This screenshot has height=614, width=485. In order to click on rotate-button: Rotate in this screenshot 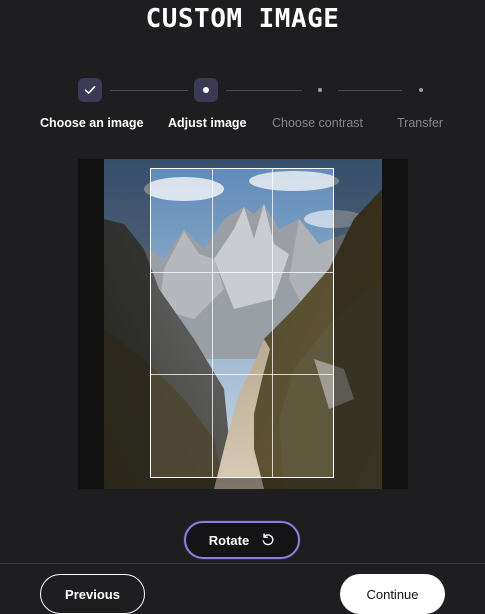, I will do `click(242, 540)`.